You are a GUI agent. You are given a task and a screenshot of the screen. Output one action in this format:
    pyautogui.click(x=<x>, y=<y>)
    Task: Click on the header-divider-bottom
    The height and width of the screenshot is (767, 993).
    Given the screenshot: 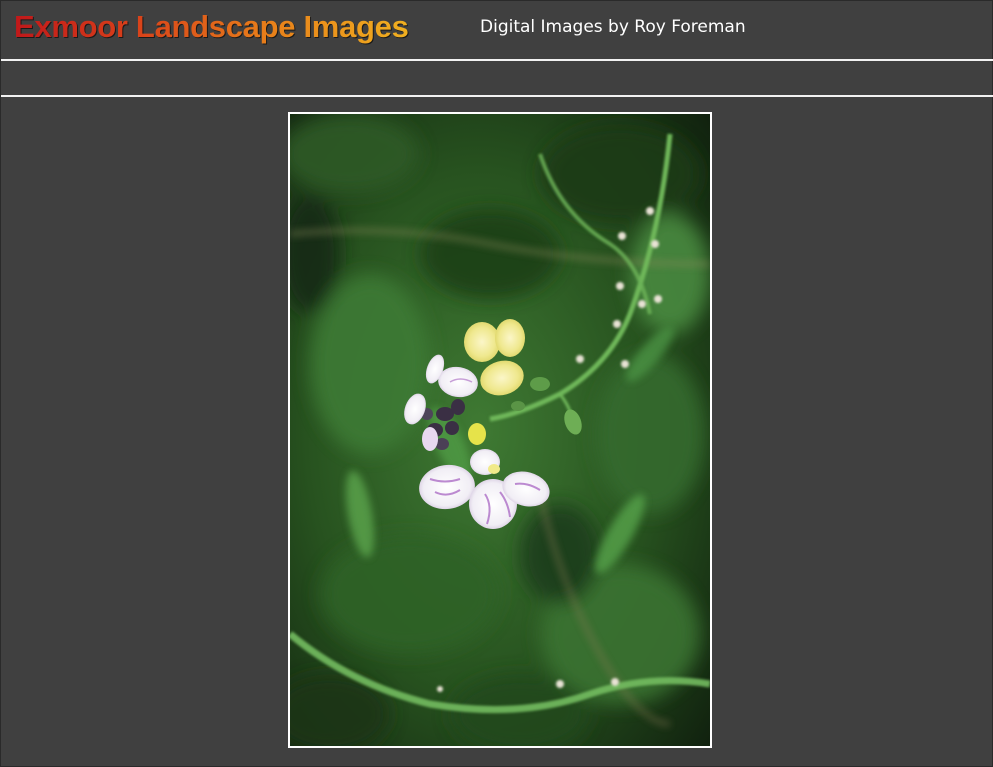 What is the action you would take?
    pyautogui.click(x=497, y=96)
    